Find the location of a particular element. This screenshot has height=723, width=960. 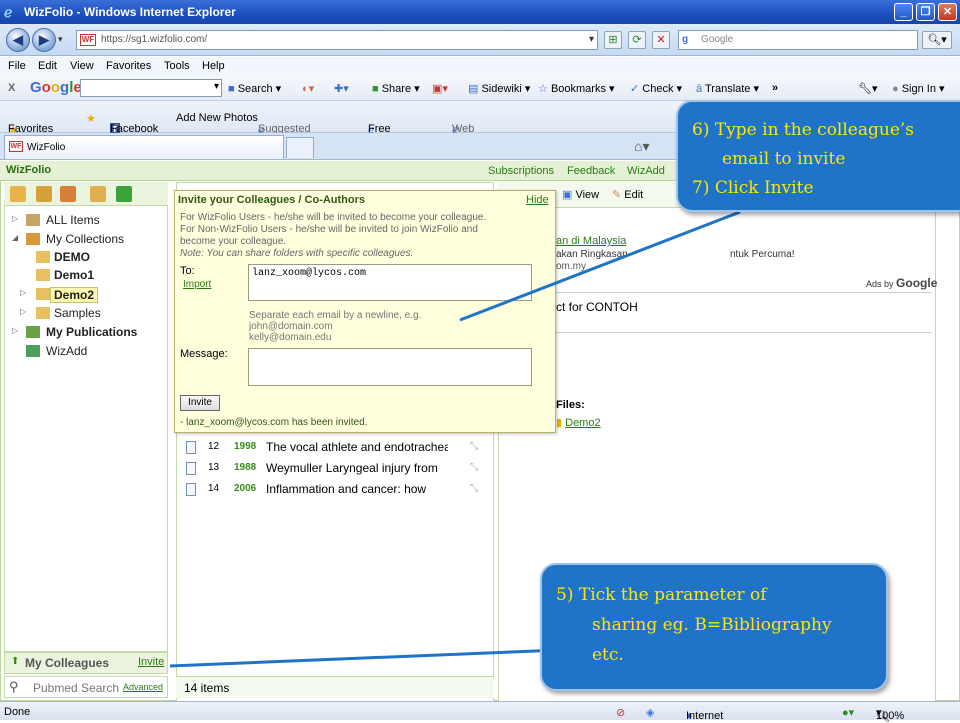

callout-line: email to invite is located at coordinates (784, 159).